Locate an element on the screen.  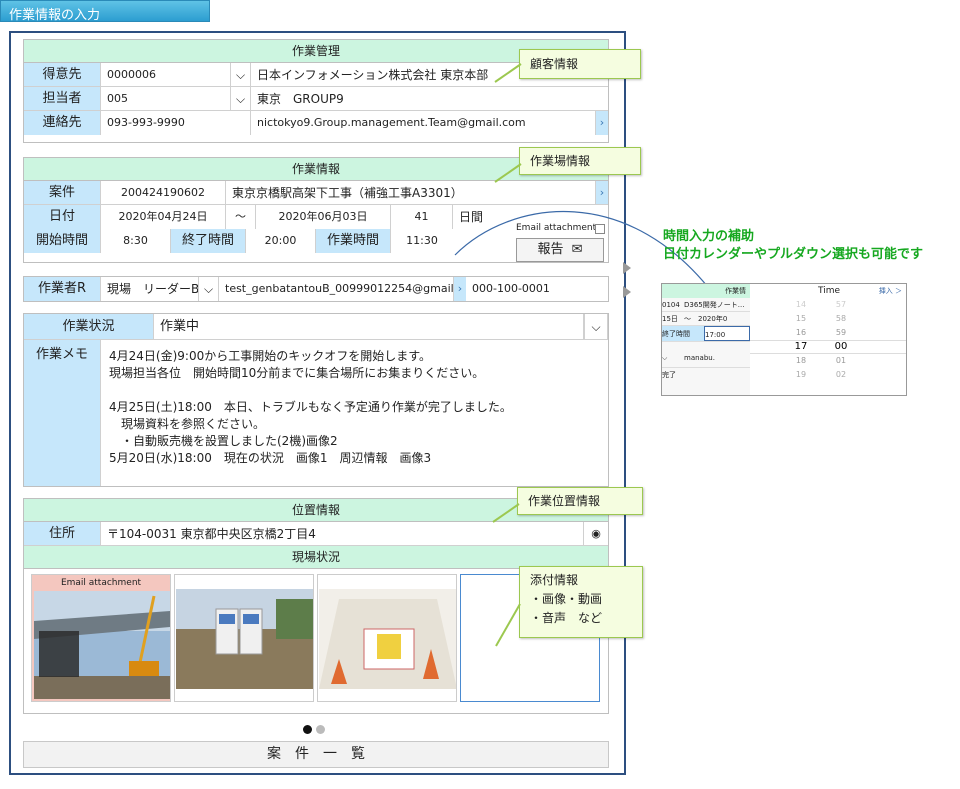
address-label: 住所 is located at coordinates (62, 533).